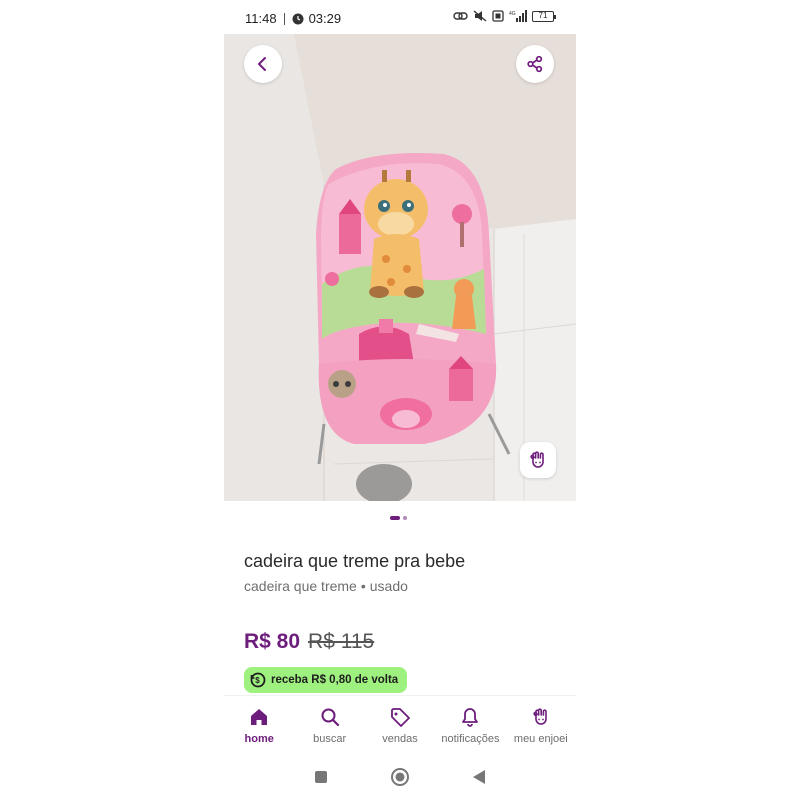 The height and width of the screenshot is (800, 800). Describe the element at coordinates (330, 717) in the screenshot. I see `search-icon` at that location.